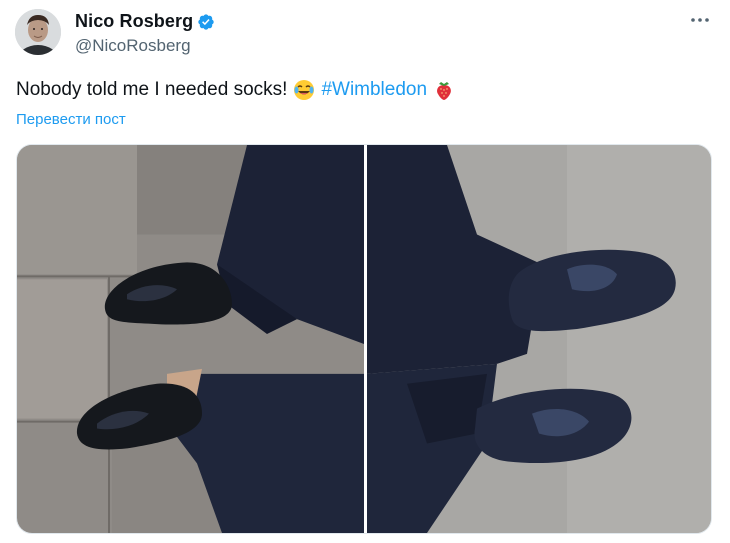  What do you see at coordinates (152, 89) in the screenshot?
I see `tweet-text-main: Nobody told me I needed socks!` at bounding box center [152, 89].